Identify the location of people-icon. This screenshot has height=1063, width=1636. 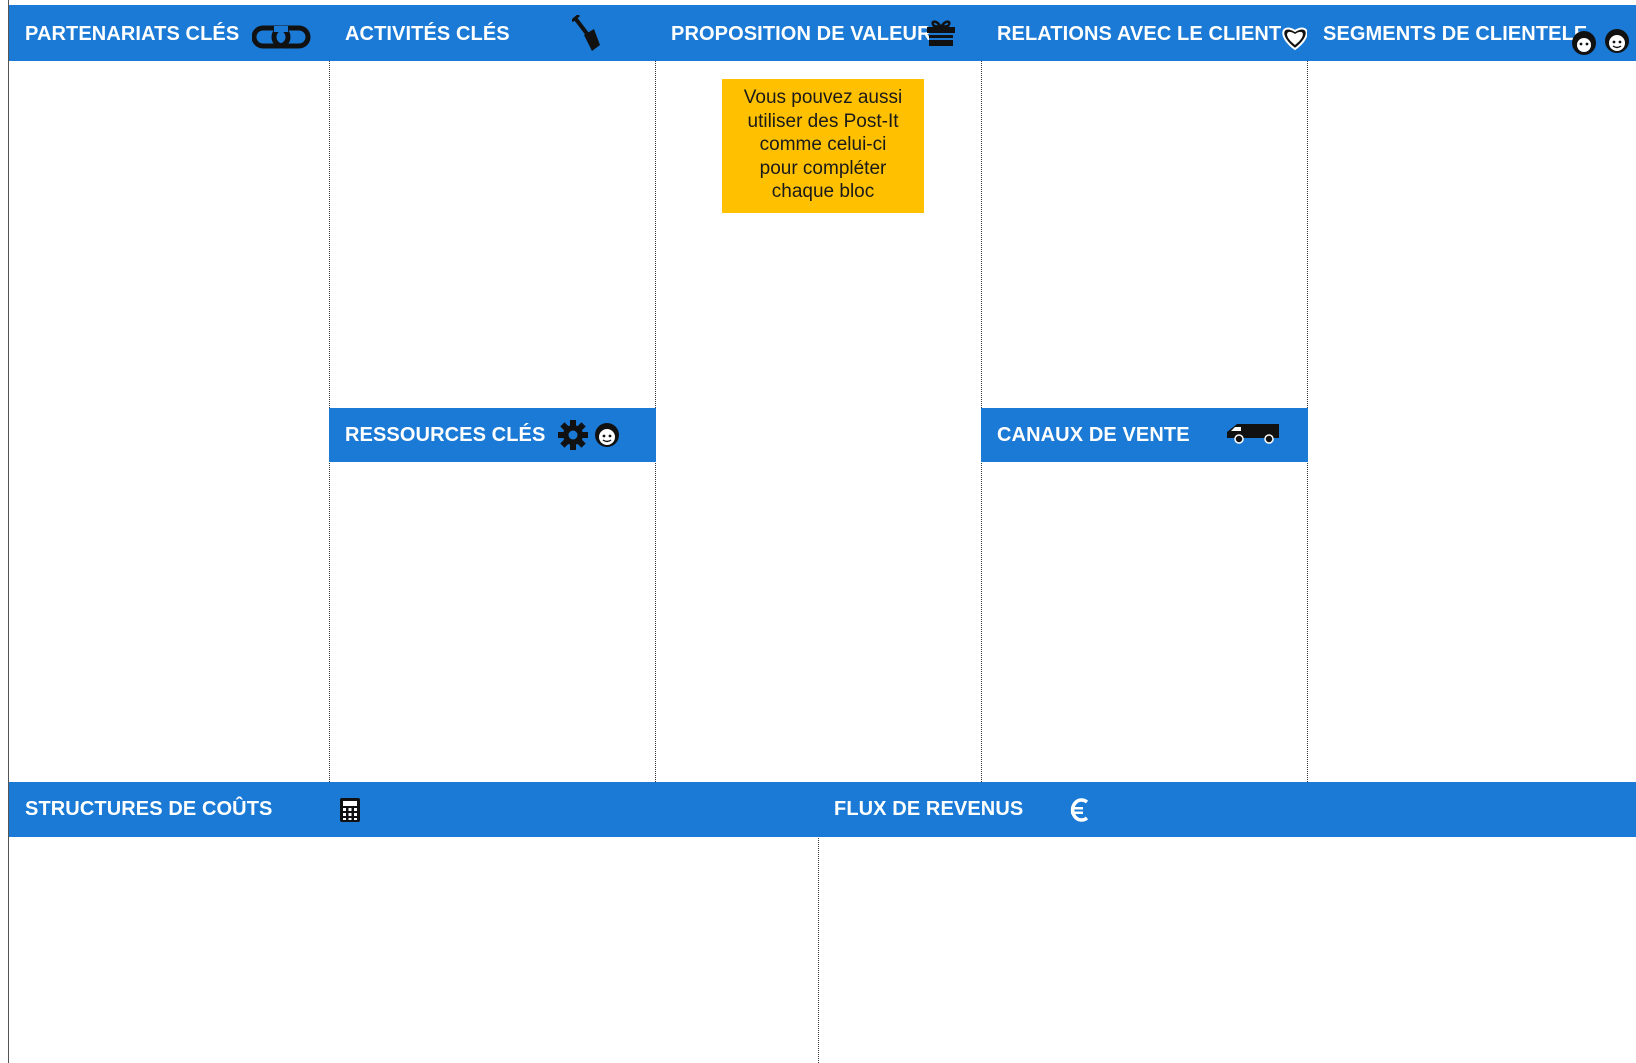
(1602, 42).